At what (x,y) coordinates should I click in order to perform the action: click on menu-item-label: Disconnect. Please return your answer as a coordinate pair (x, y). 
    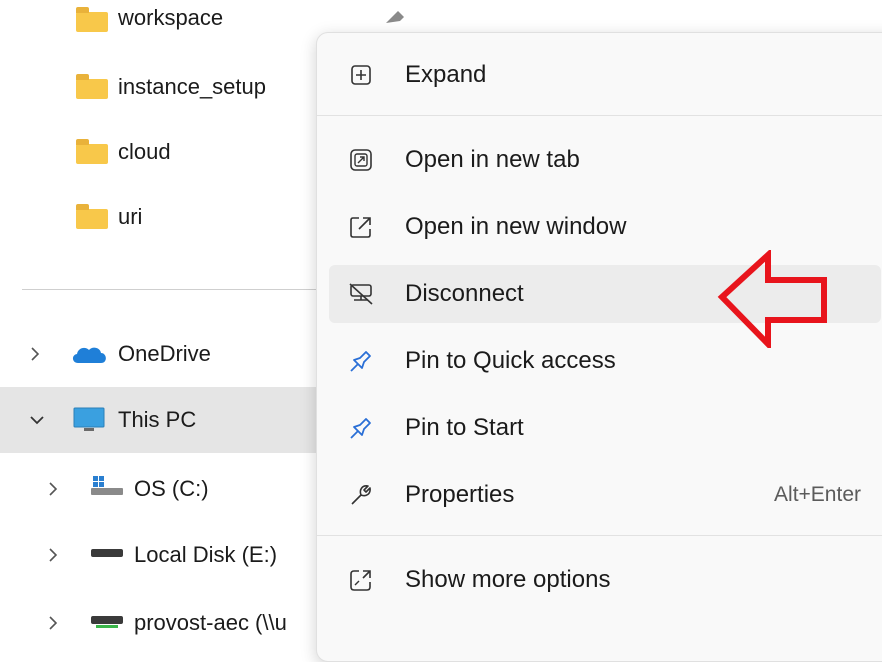
    Looking at the image, I should click on (464, 293).